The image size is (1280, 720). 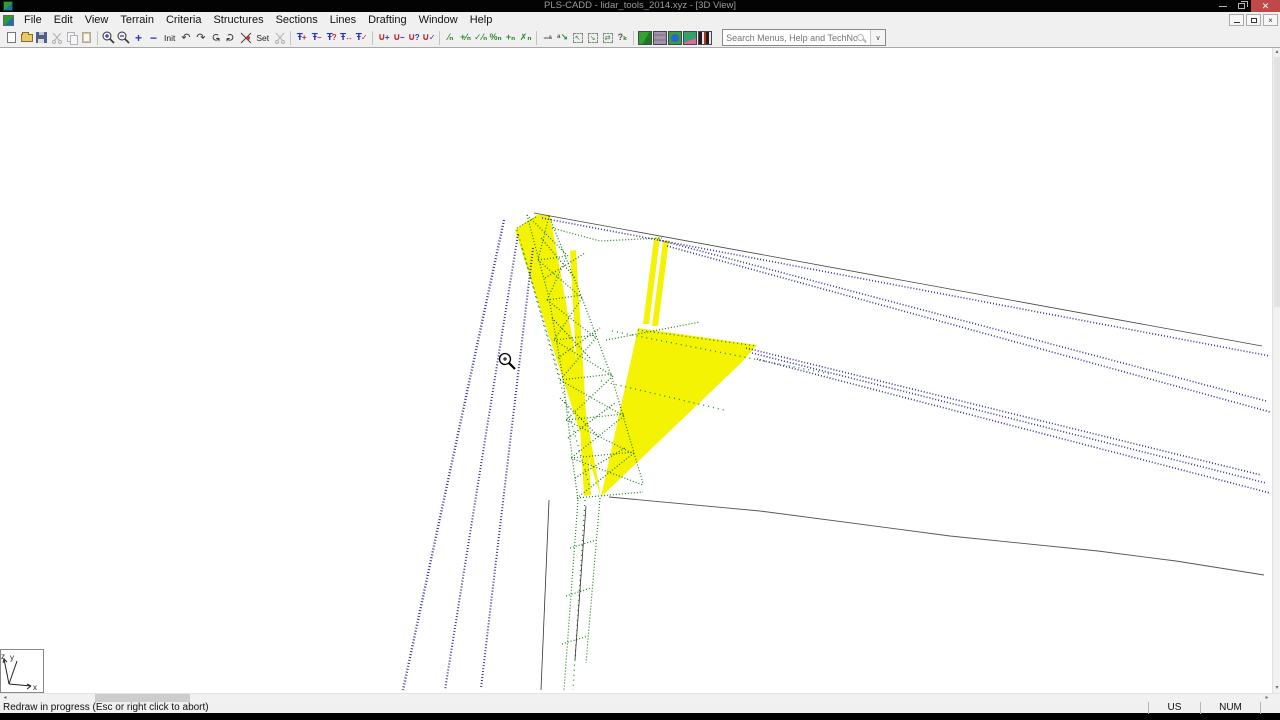 I want to click on axis-y-label: y, so click(x=12, y=657).